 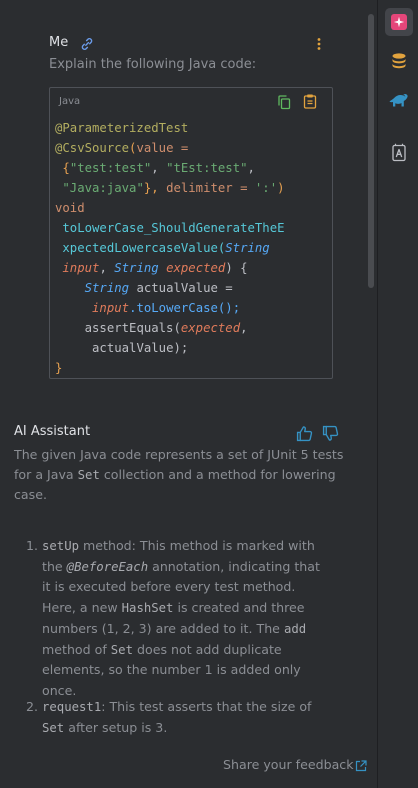 I want to click on user-prompt: Explain the following Java code:, so click(x=153, y=64).